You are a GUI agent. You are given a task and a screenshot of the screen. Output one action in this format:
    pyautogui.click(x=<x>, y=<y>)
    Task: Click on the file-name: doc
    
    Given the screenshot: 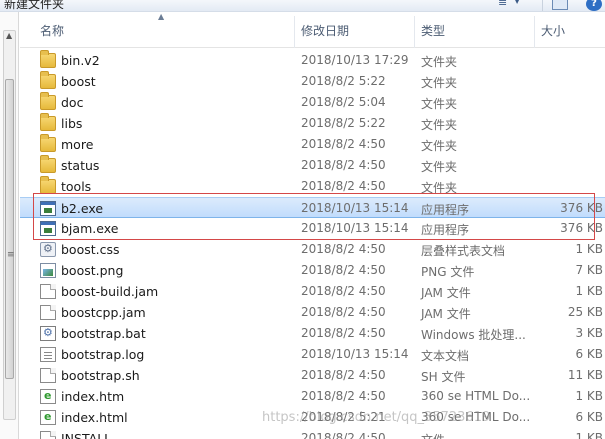 What is the action you would take?
    pyautogui.click(x=72, y=102)
    